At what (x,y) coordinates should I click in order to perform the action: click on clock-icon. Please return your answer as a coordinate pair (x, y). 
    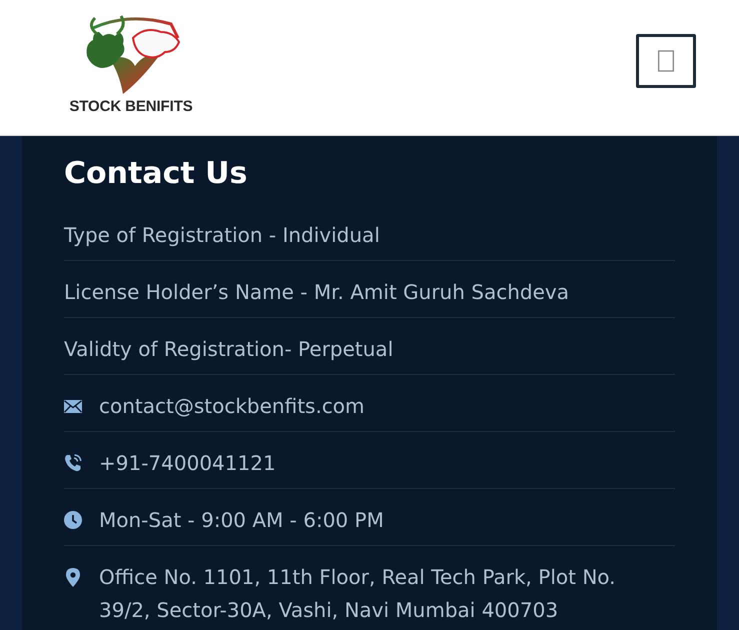
    Looking at the image, I should click on (73, 520).